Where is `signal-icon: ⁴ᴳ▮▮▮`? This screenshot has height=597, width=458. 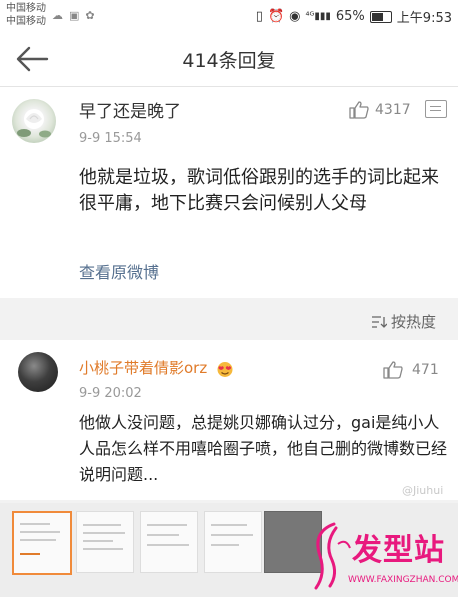 signal-icon: ⁴ᴳ▮▮▮ is located at coordinates (318, 16).